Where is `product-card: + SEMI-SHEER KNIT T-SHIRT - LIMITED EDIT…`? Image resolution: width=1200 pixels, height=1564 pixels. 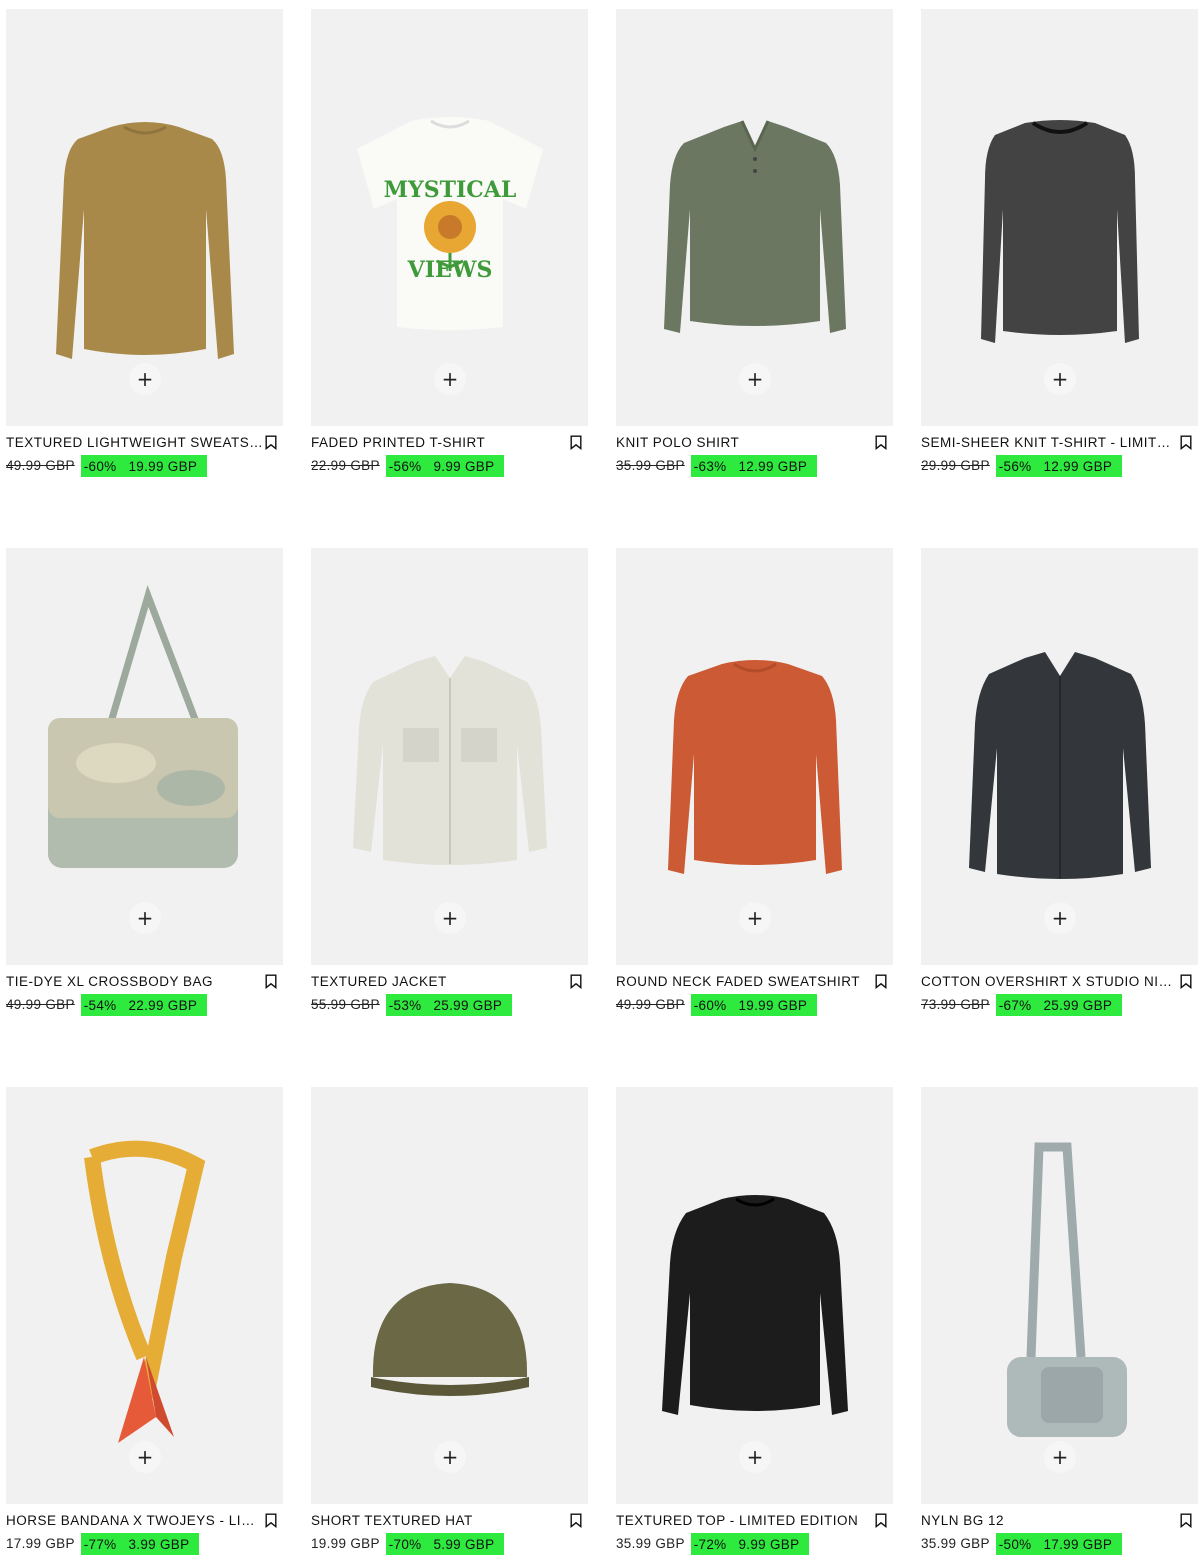
product-card: + SEMI-SHEER KNIT T-SHIRT - LIMITED EDIT… is located at coordinates (1059, 245).